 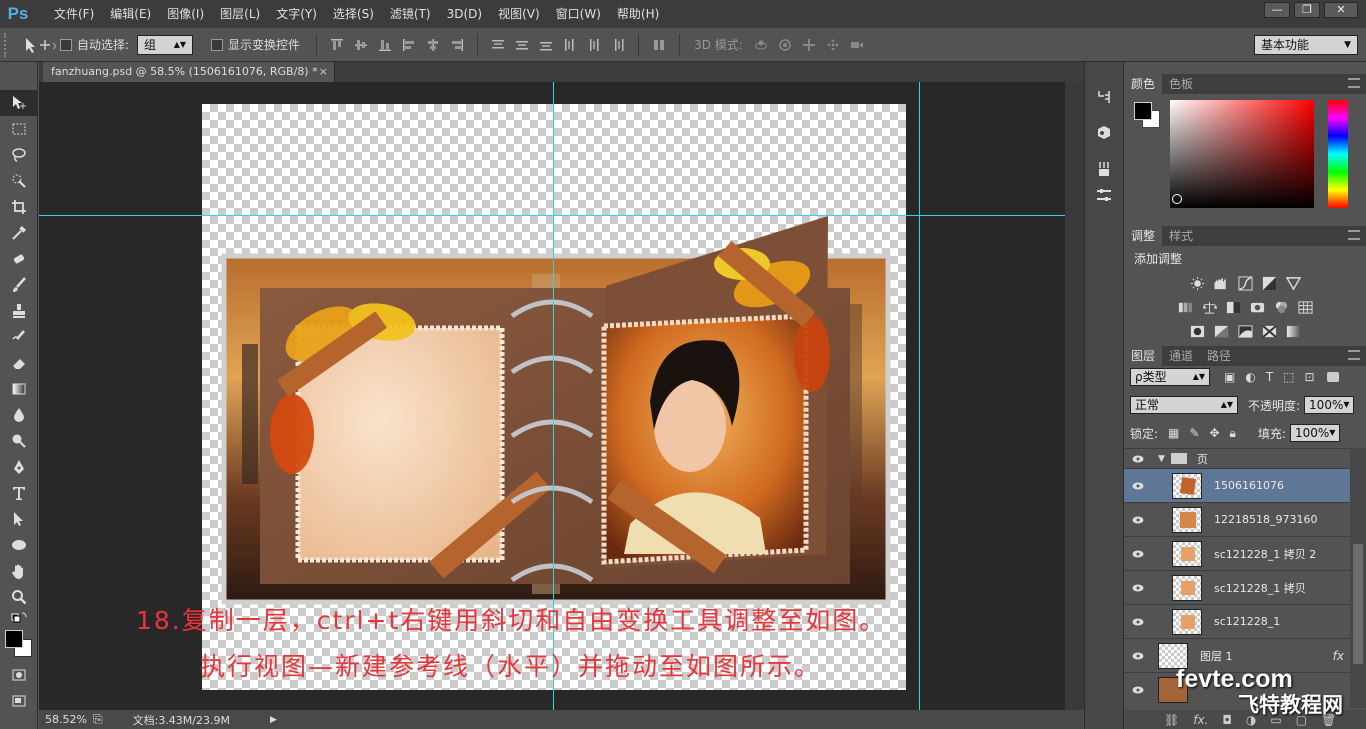 I want to click on filter-smart-object-icon: ⊡, so click(x=1310, y=377).